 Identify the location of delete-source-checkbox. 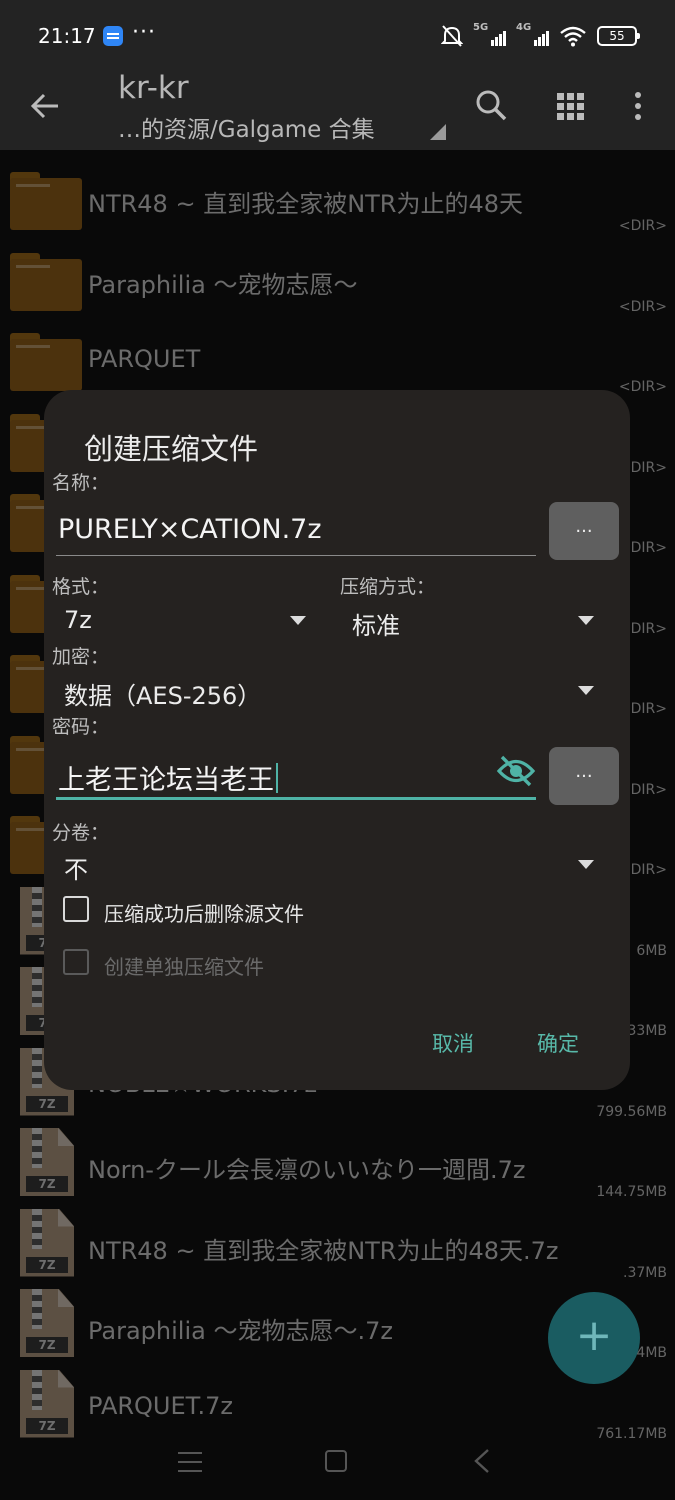
(76, 909).